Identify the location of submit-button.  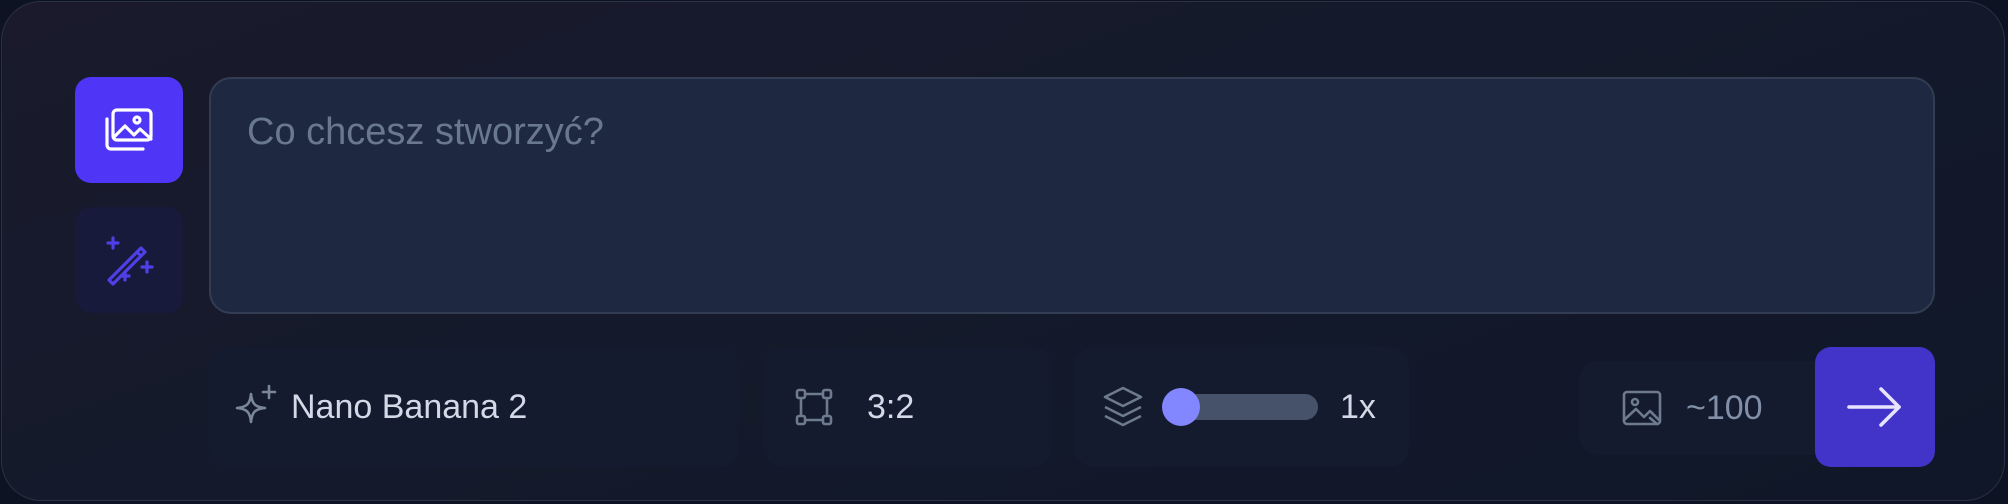
(1875, 407).